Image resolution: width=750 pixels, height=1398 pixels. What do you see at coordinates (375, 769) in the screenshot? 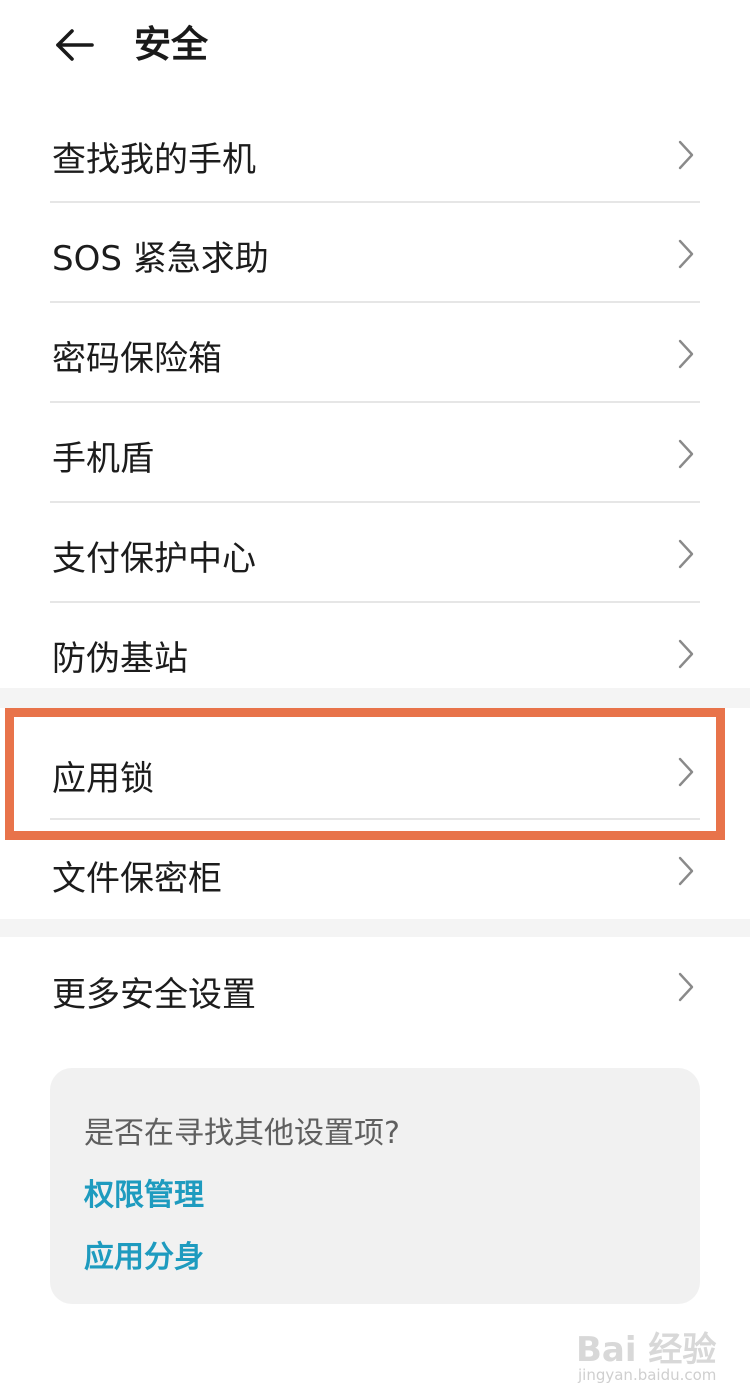
I see `menu-item-app-lock: 应用锁` at bounding box center [375, 769].